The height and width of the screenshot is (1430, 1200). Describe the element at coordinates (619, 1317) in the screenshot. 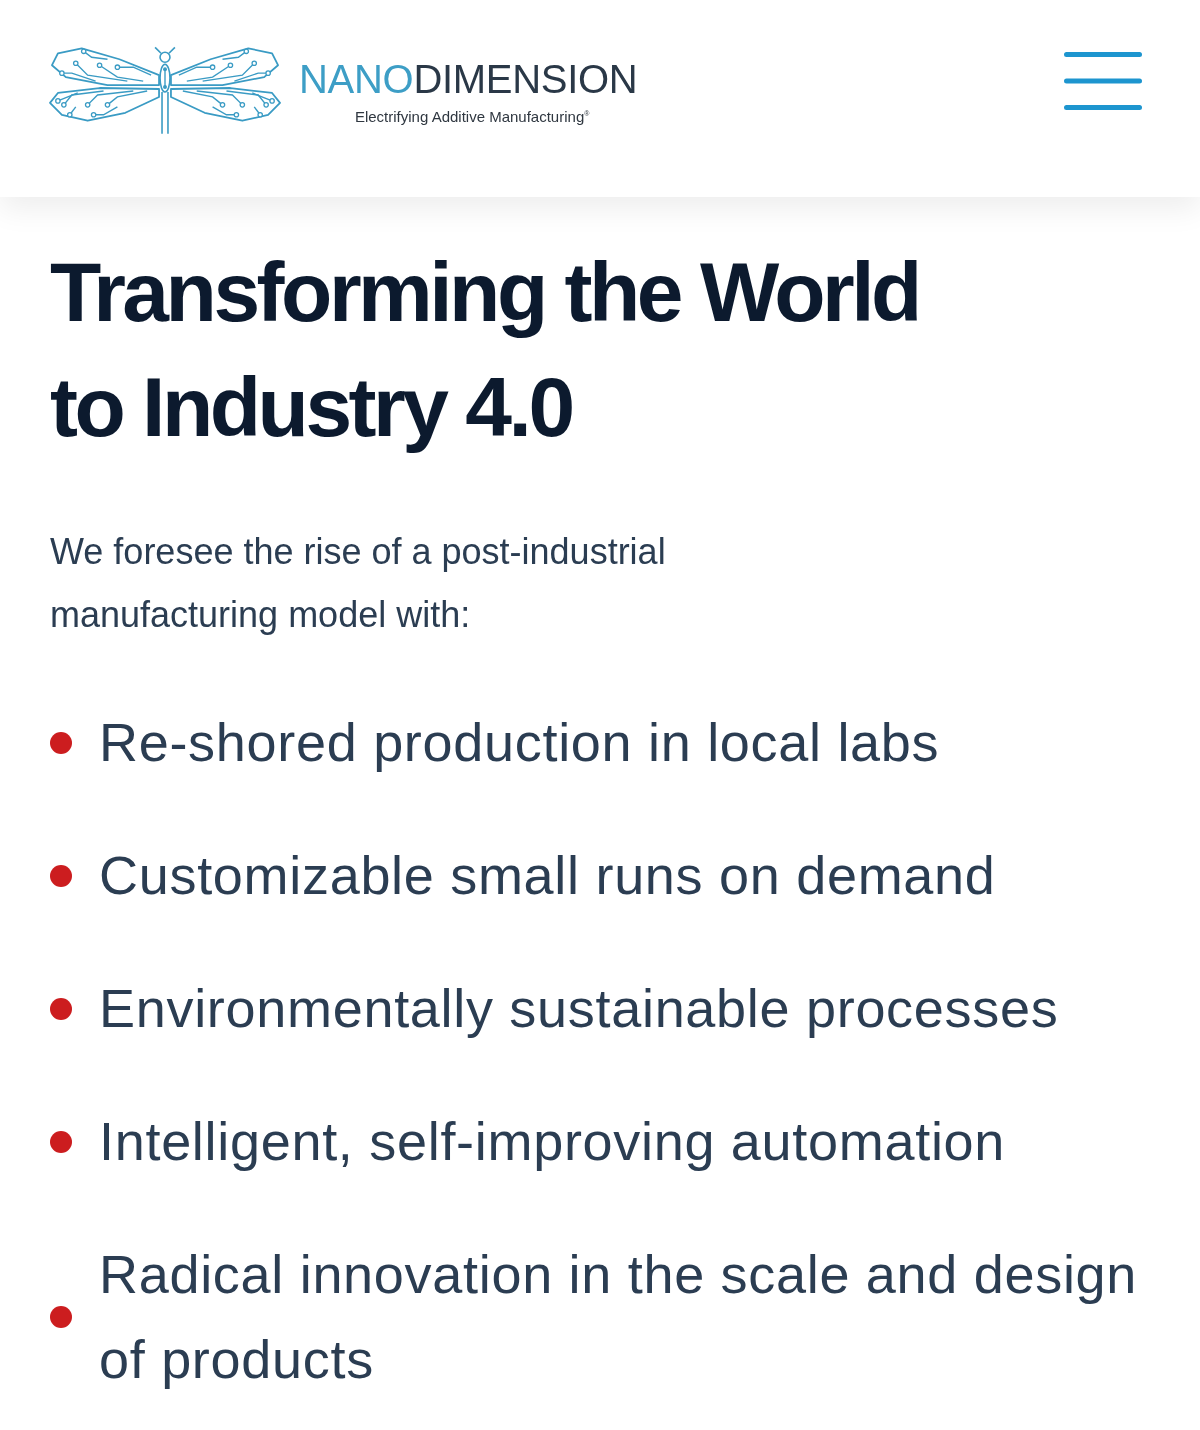

I see `bullet-text: Radical innovation in the scale and design of products` at that location.